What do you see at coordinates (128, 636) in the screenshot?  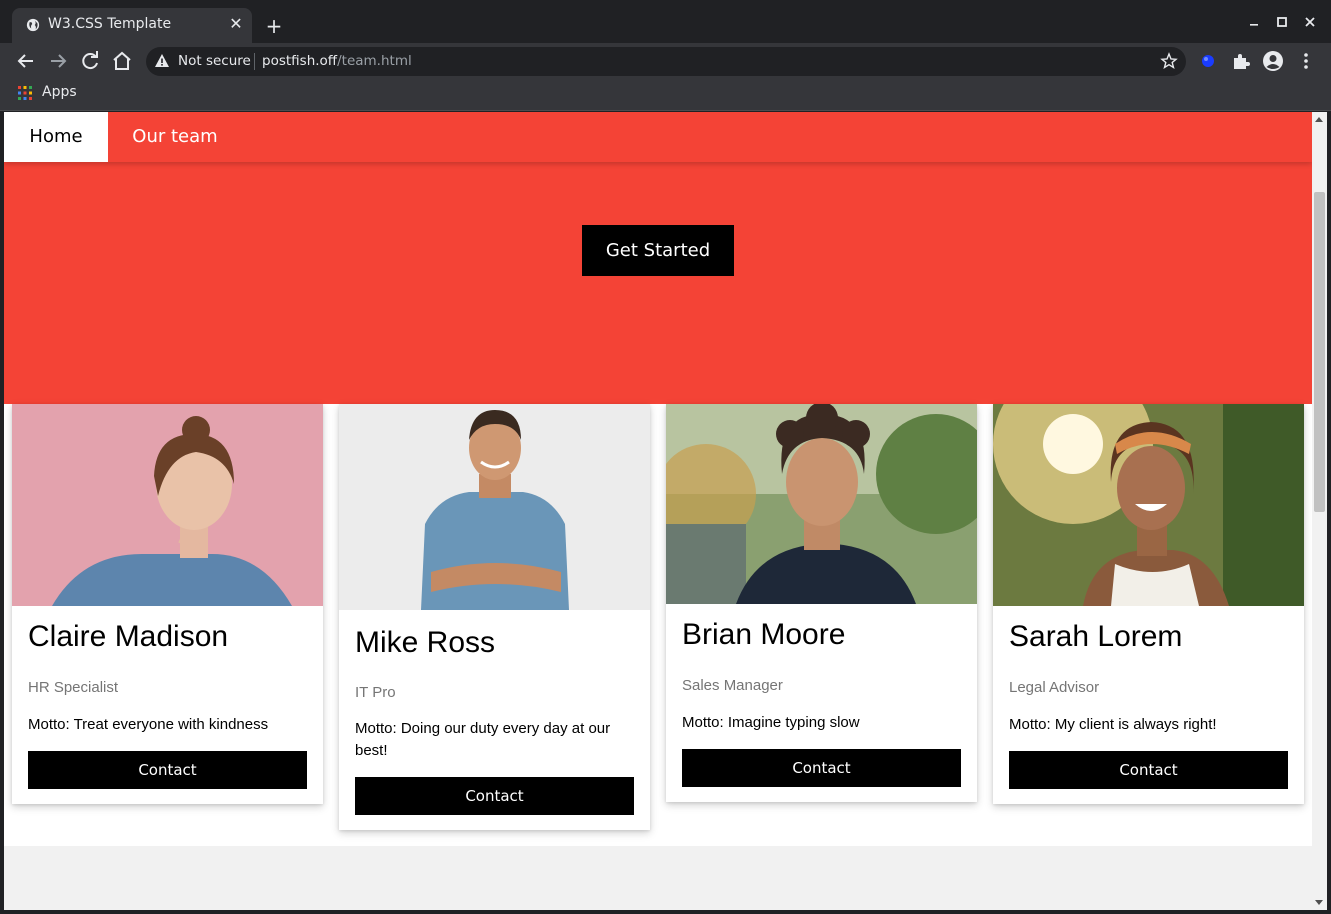 I see `member-name: Claire Madison` at bounding box center [128, 636].